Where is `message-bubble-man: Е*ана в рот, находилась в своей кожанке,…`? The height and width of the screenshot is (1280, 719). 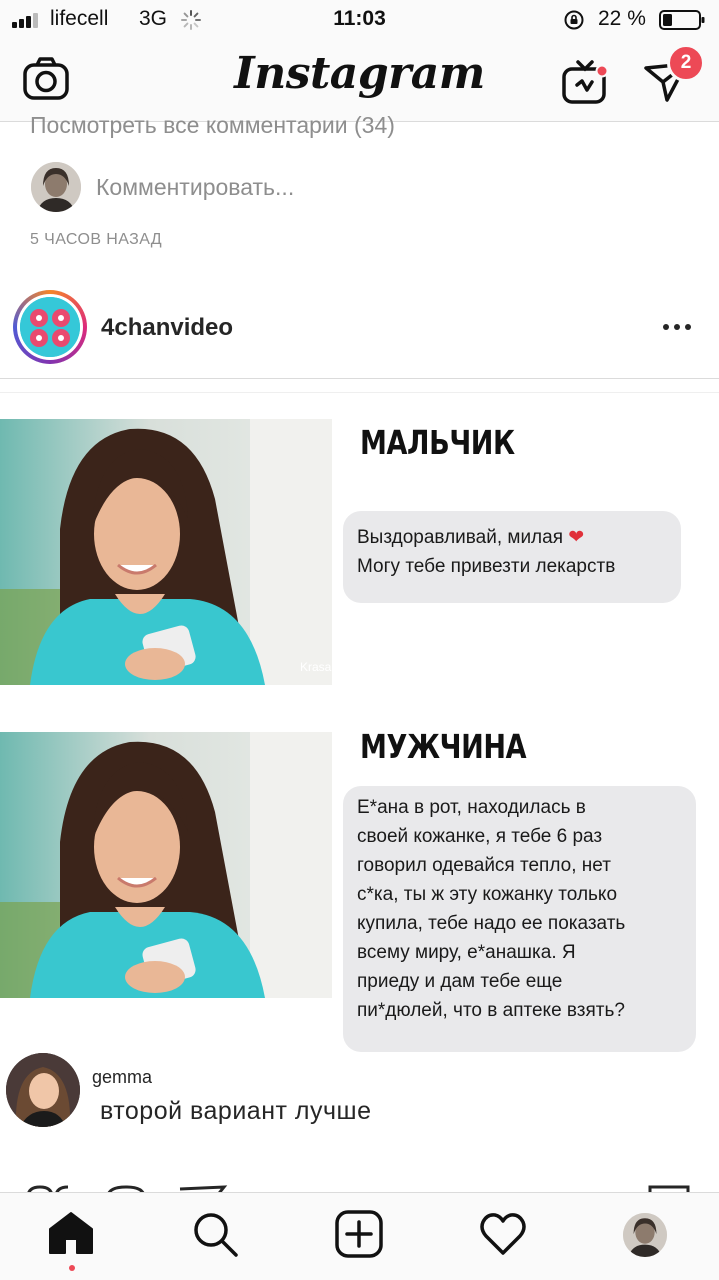 message-bubble-man: Е*ана в рот, находилась в своей кожанке,… is located at coordinates (519, 919).